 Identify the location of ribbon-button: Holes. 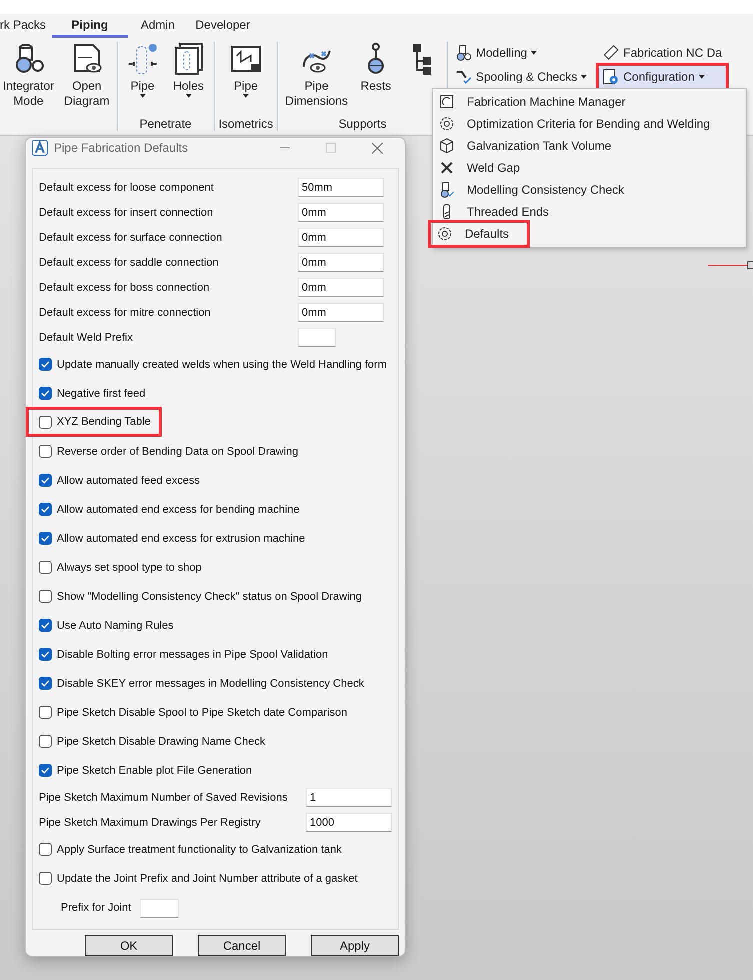
(189, 79).